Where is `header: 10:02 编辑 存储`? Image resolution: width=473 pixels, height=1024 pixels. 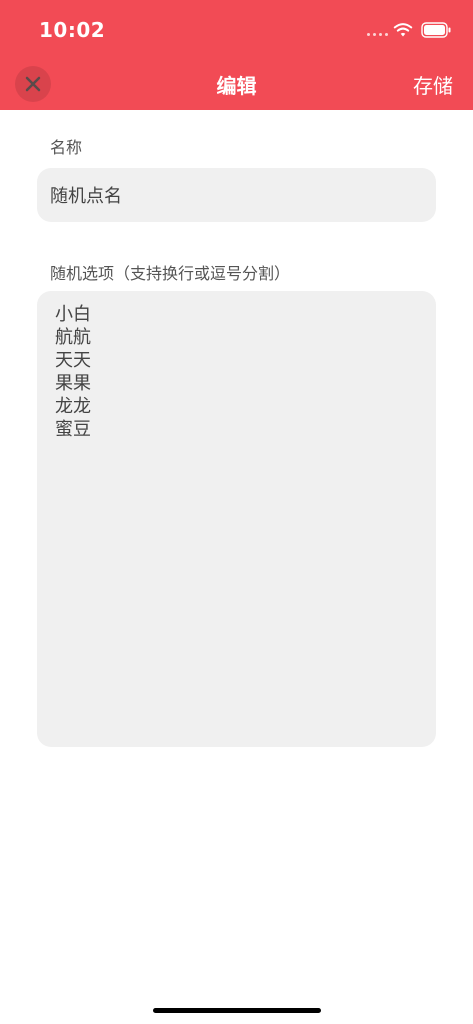 header: 10:02 编辑 存储 is located at coordinates (236, 55).